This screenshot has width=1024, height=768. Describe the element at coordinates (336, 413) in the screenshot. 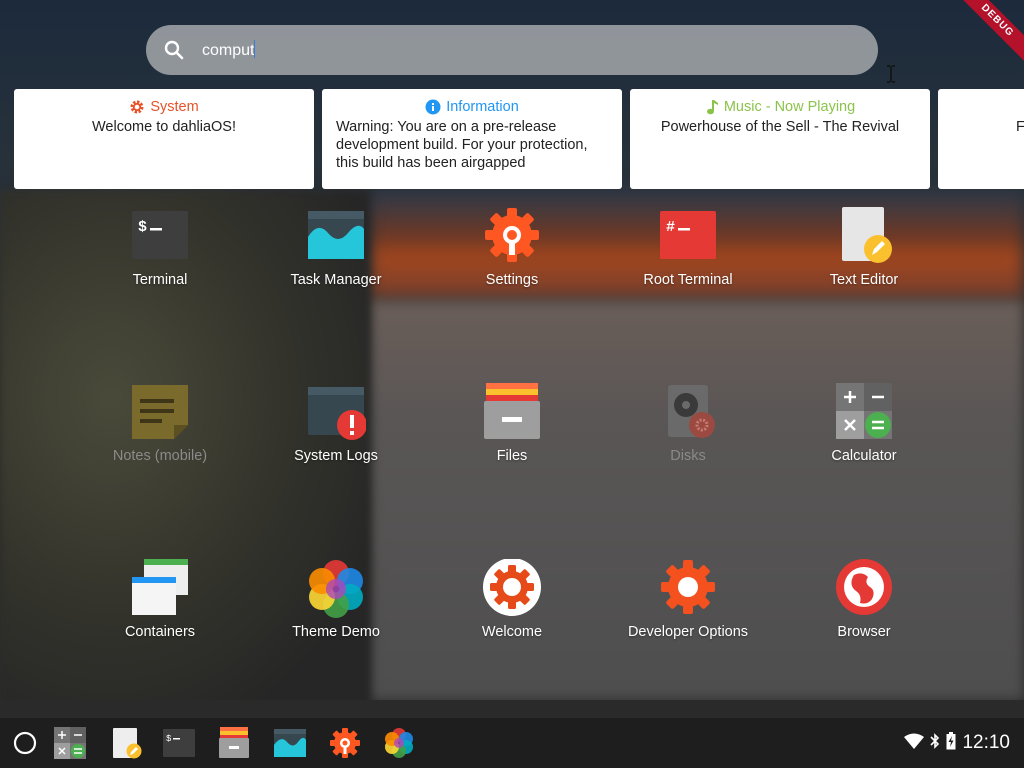

I see `system-logs-icon` at that location.